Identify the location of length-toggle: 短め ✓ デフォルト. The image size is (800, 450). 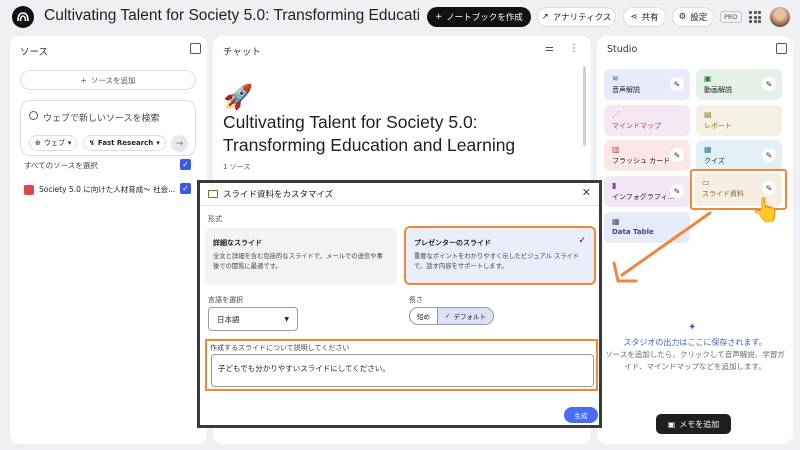
(451, 316).